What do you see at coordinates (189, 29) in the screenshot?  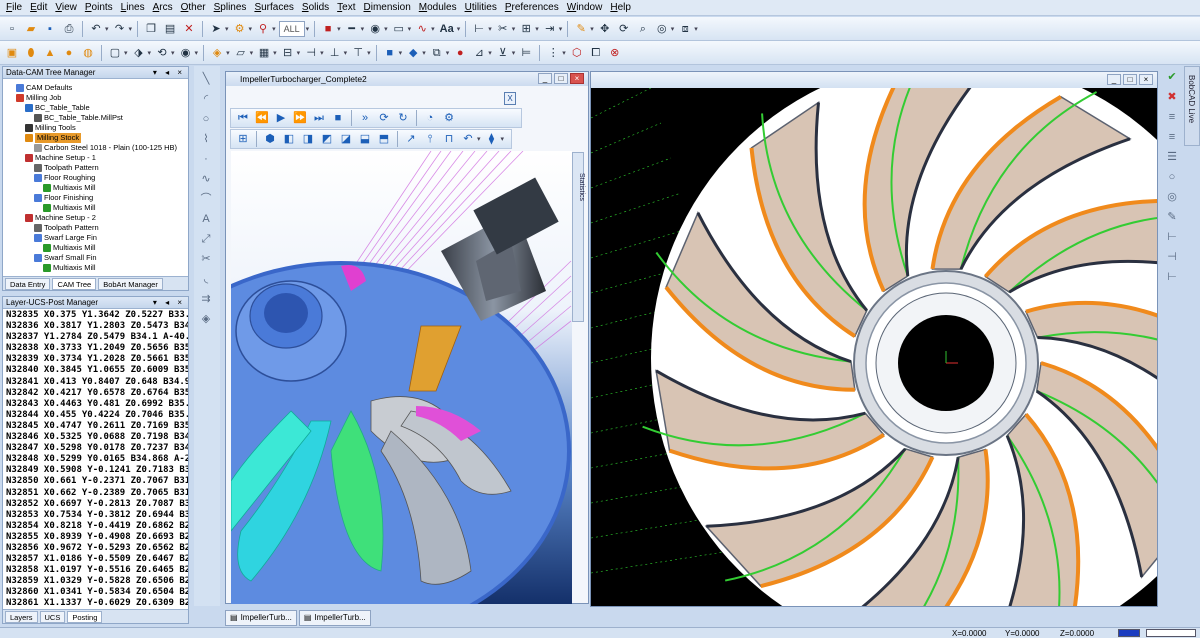 I see `delete-icon: ✕` at bounding box center [189, 29].